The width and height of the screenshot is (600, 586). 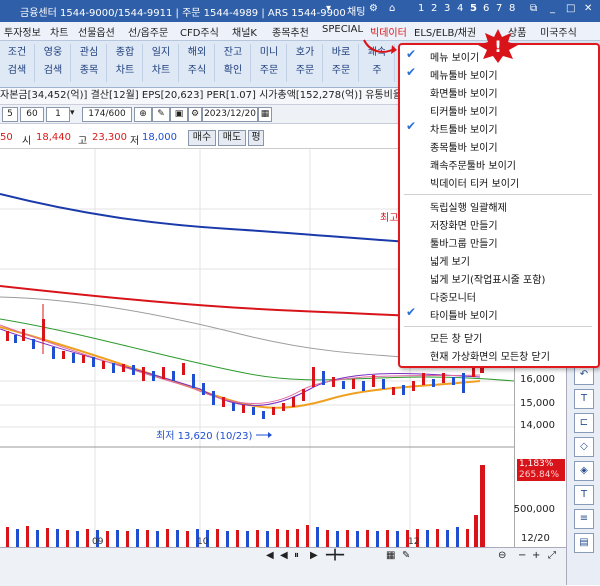 I want to click on menu-item-wide-view-taskbar: 넓게 보기(작업표시줄 포함), so click(x=487, y=278).